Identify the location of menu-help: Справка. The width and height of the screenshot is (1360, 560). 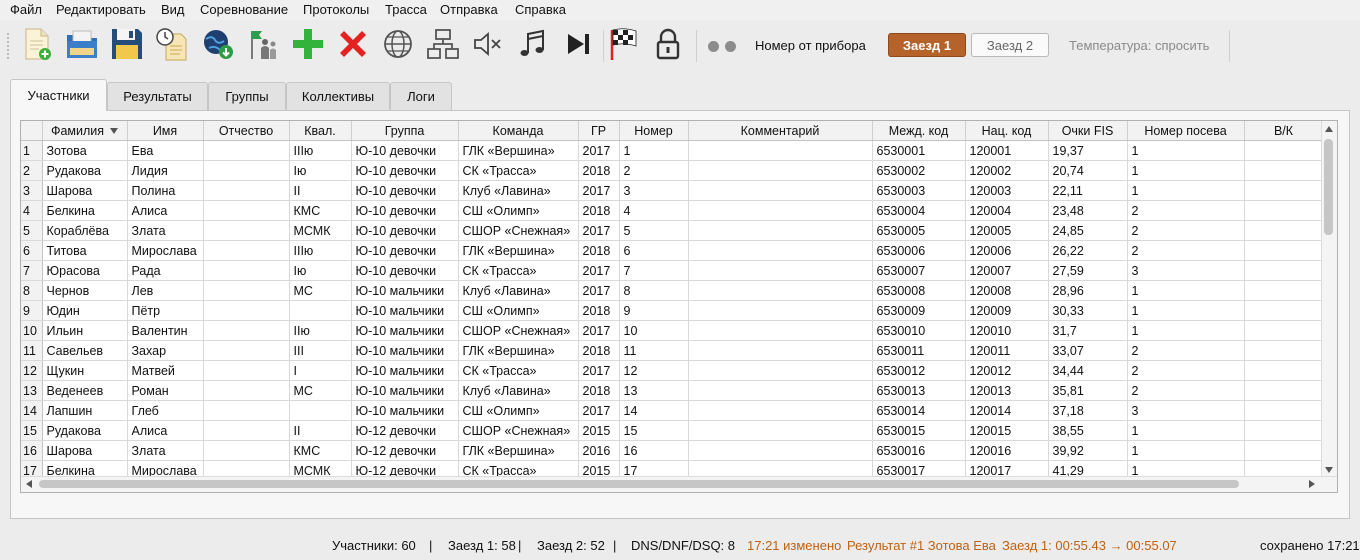
(540, 9).